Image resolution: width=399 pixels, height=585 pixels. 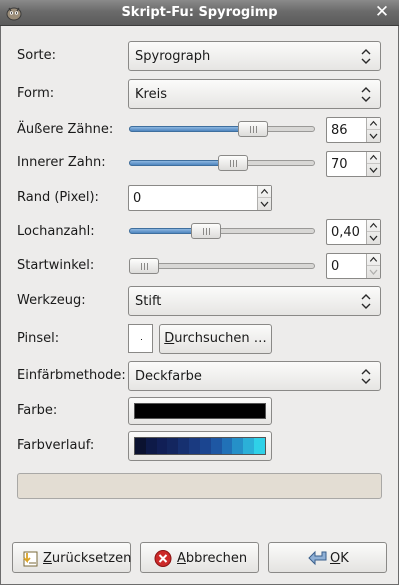 What do you see at coordinates (199, 486) in the screenshot?
I see `progress-bar` at bounding box center [199, 486].